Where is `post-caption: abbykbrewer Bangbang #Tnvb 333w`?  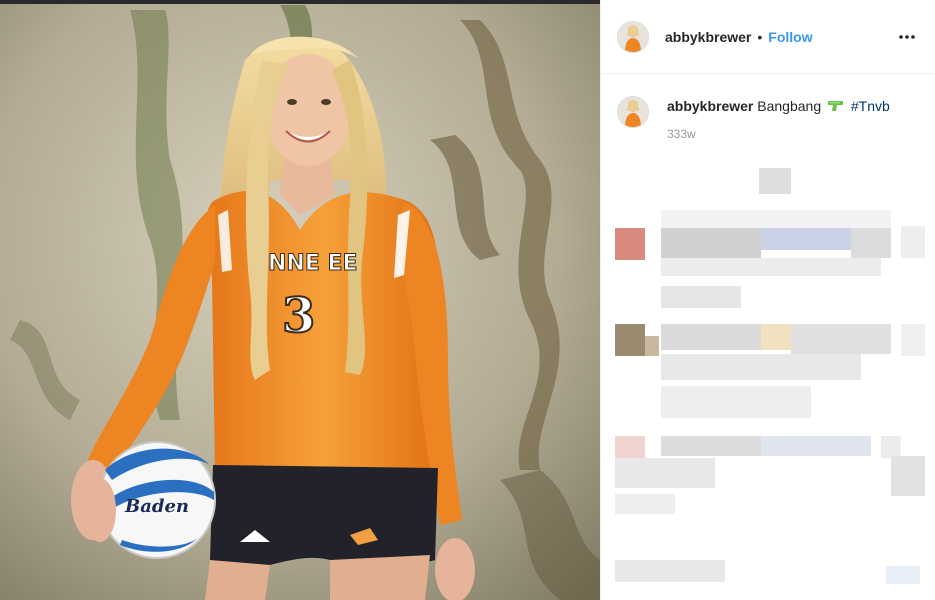
post-caption: abbykbrewer Bangbang #Tnvb 333w is located at coordinates (768, 107).